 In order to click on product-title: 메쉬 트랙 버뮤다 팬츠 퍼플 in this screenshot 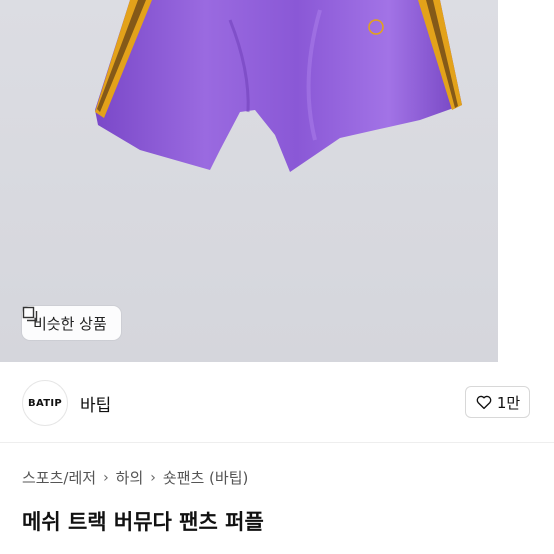, I will do `click(143, 522)`.